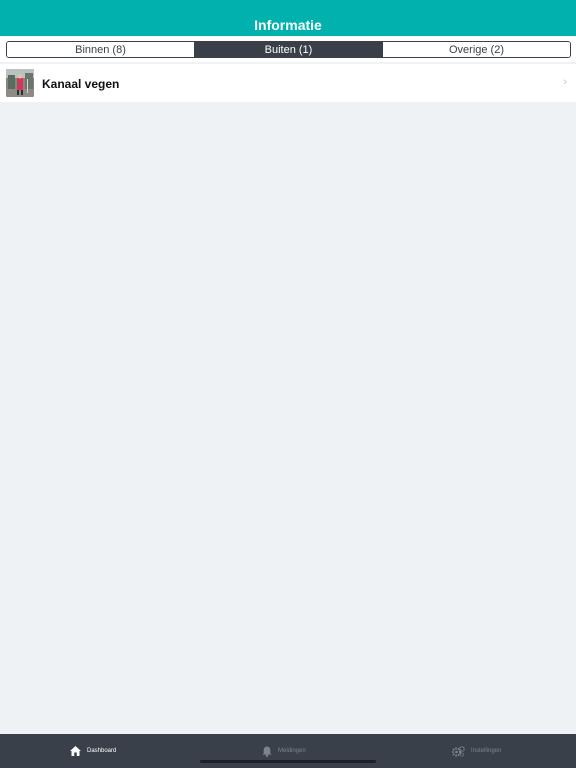 The image size is (576, 768). I want to click on gears-icon, so click(458, 751).